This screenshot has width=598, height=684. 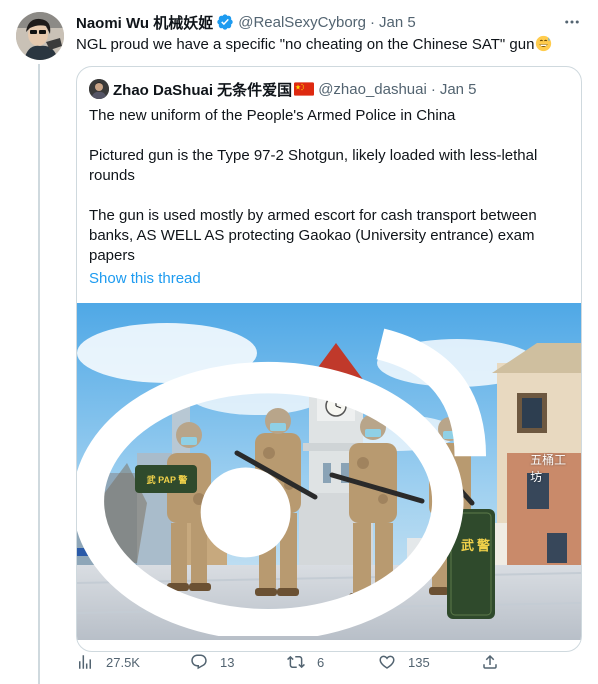 I want to click on retweet-button: 6, so click(x=305, y=662).